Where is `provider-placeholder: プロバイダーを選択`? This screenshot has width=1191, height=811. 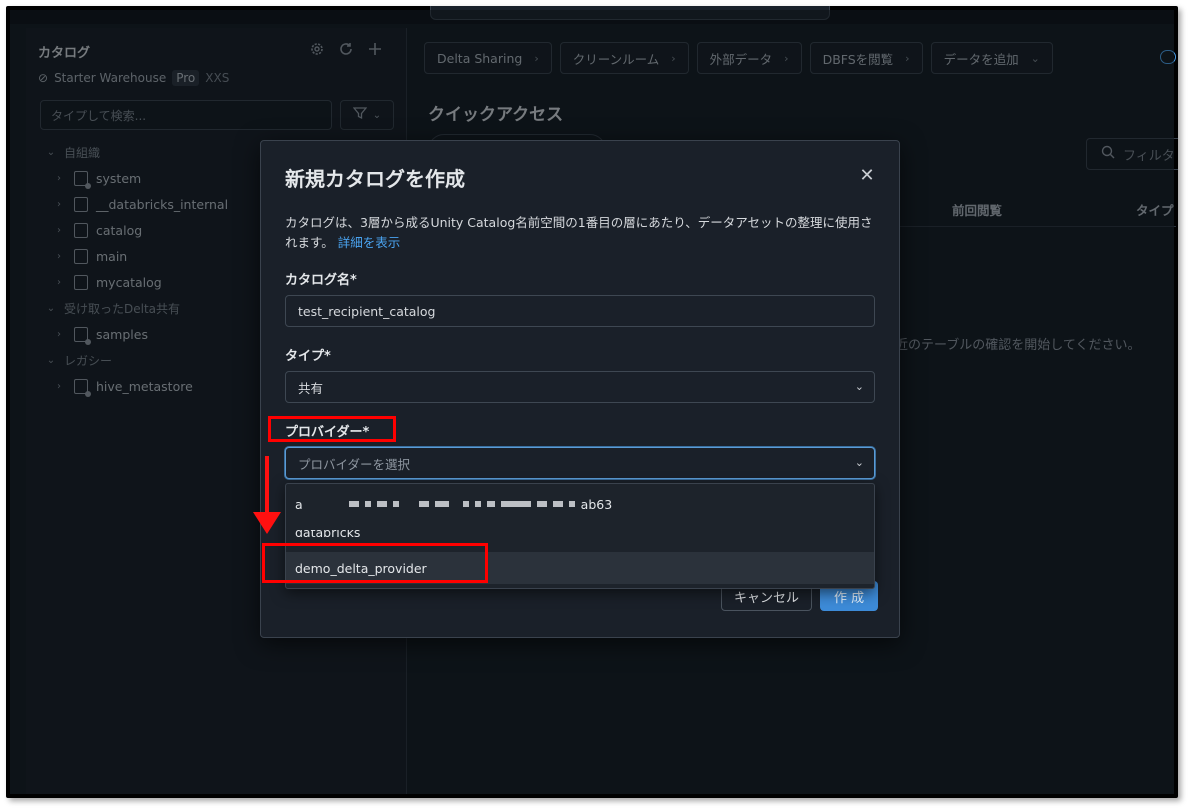 provider-placeholder: プロバイダーを選択 is located at coordinates (354, 464).